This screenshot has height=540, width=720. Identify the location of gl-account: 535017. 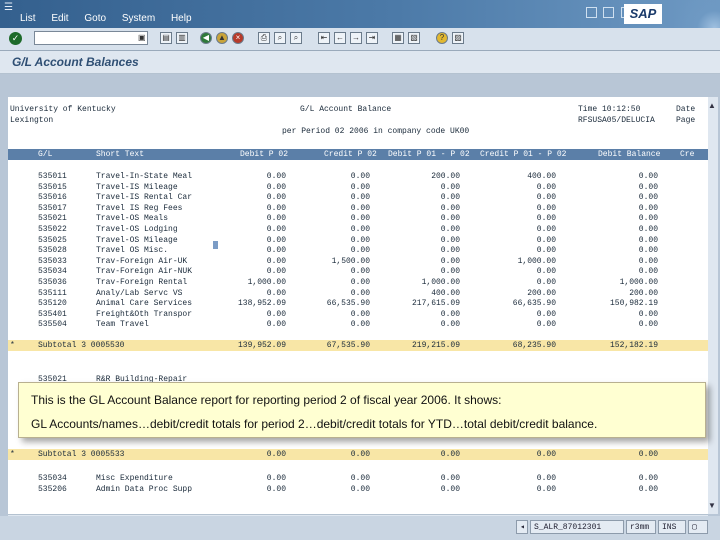
(52, 208).